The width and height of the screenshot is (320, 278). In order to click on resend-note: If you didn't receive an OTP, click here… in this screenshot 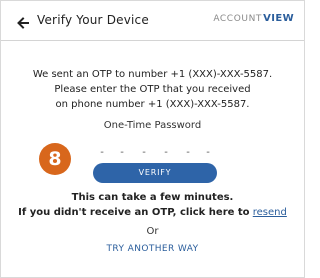, I will do `click(152, 212)`.